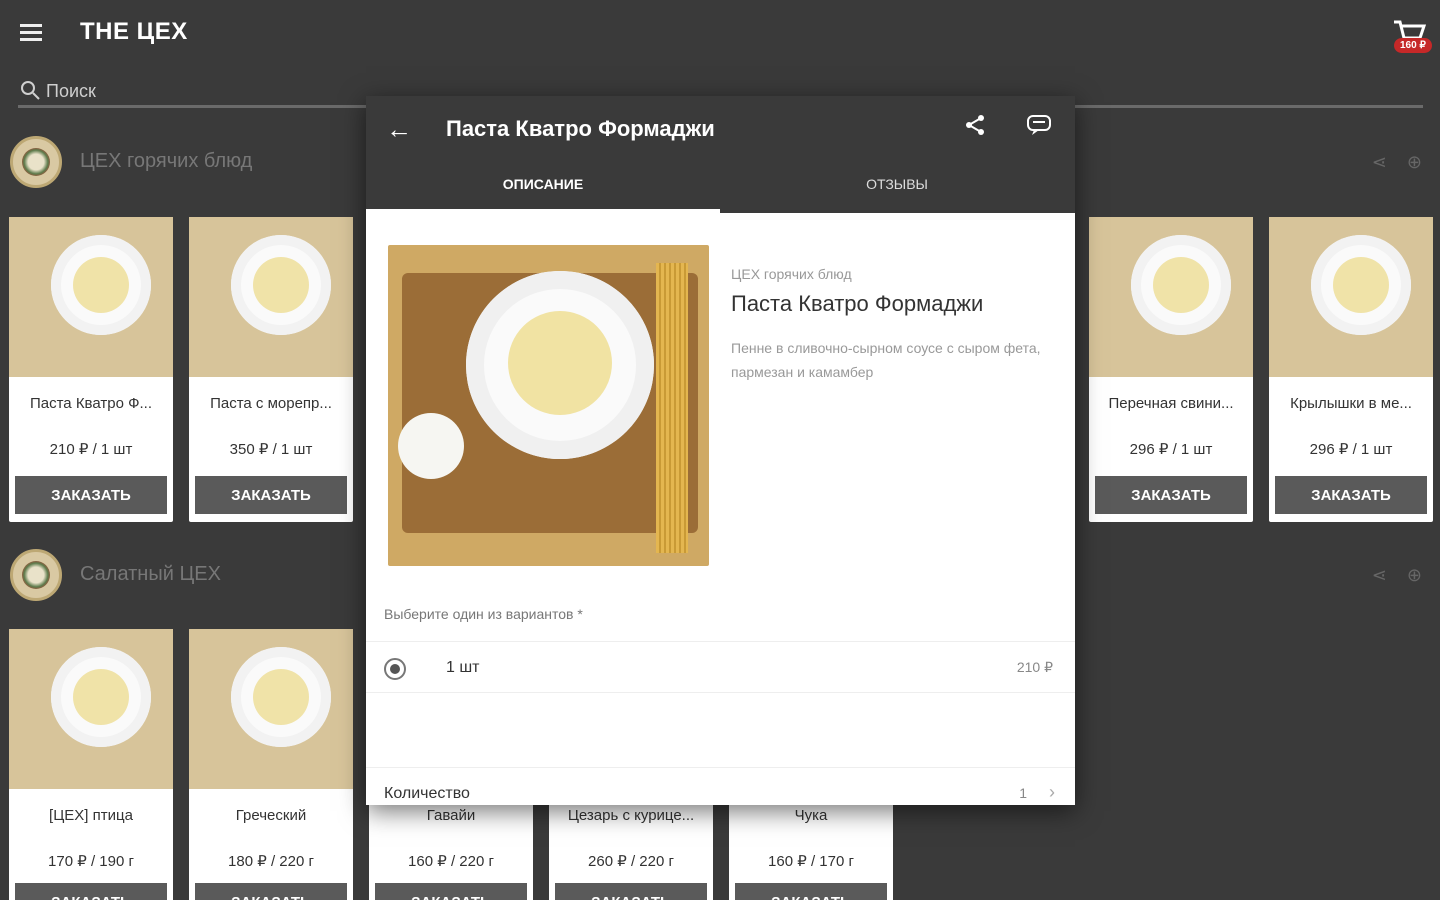  Describe the element at coordinates (811, 815) in the screenshot. I see `dish-name: Чука` at that location.